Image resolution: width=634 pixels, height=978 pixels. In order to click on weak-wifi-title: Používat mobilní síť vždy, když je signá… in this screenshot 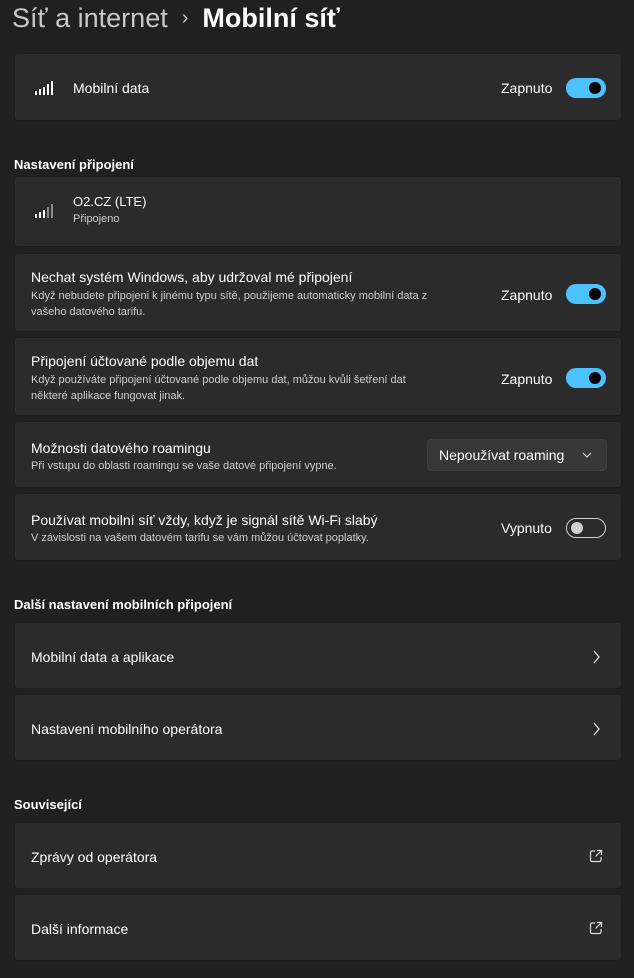, I will do `click(204, 520)`.